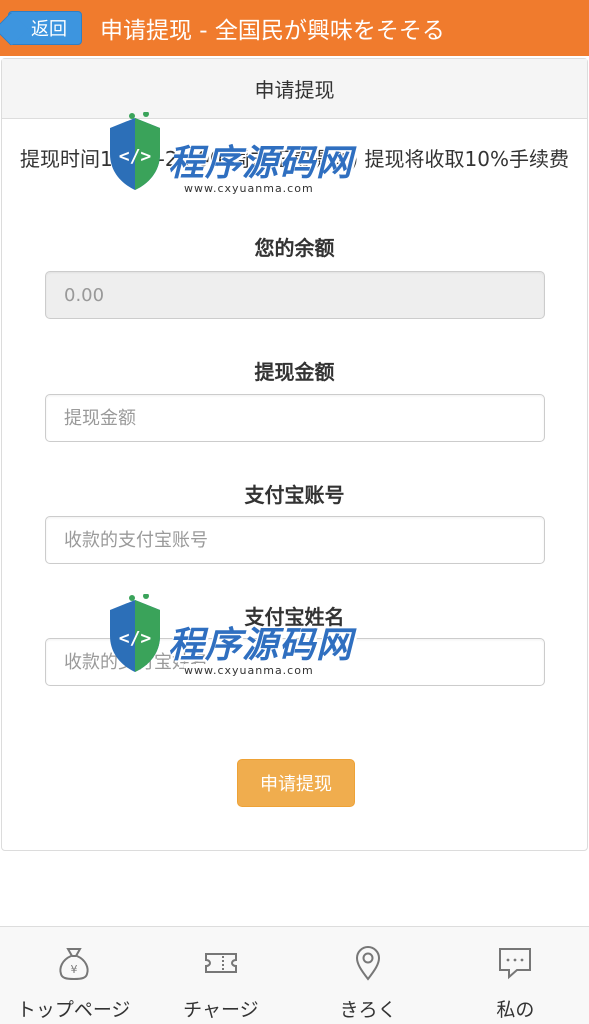  I want to click on submit-withdraw-button: 申请提现, so click(296, 783).